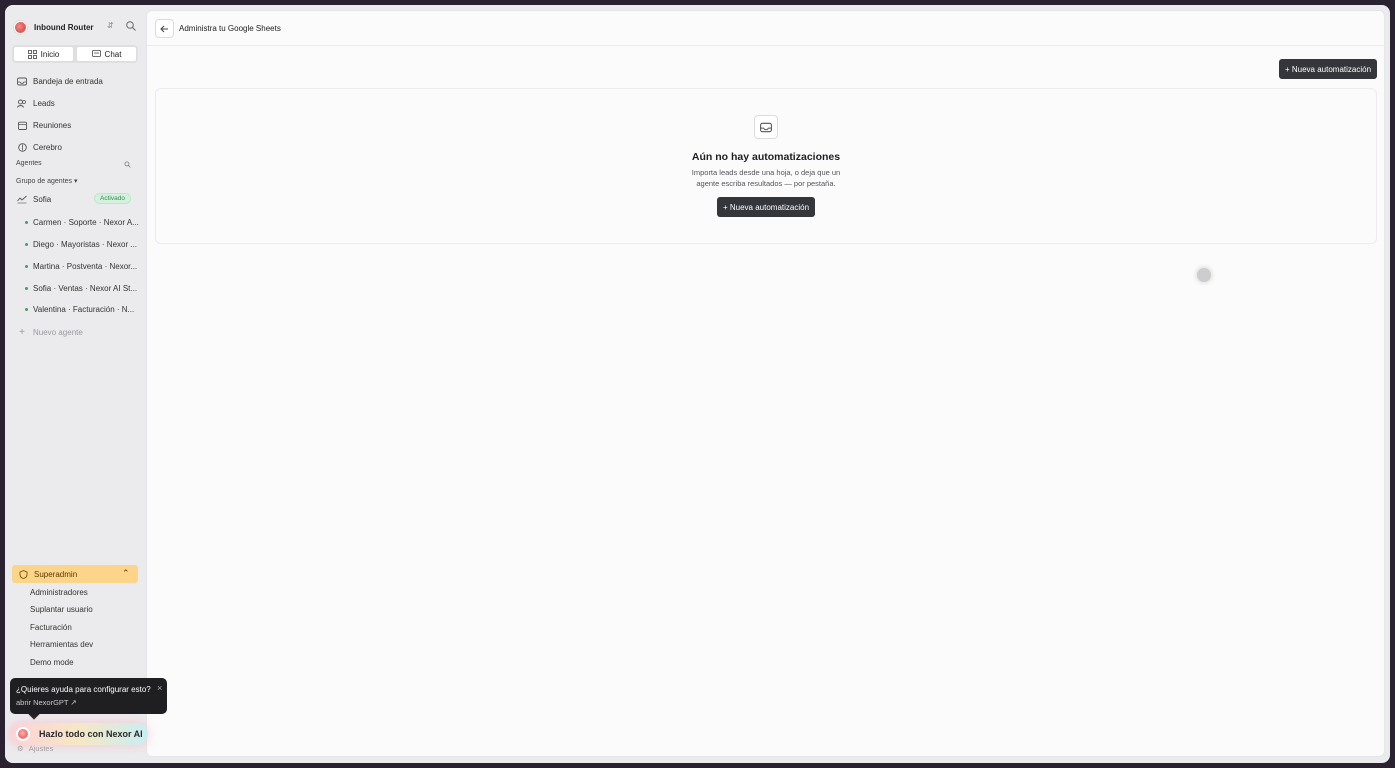 The image size is (1395, 768). What do you see at coordinates (64, 27) in the screenshot?
I see `workspace-name: Inbound Router` at bounding box center [64, 27].